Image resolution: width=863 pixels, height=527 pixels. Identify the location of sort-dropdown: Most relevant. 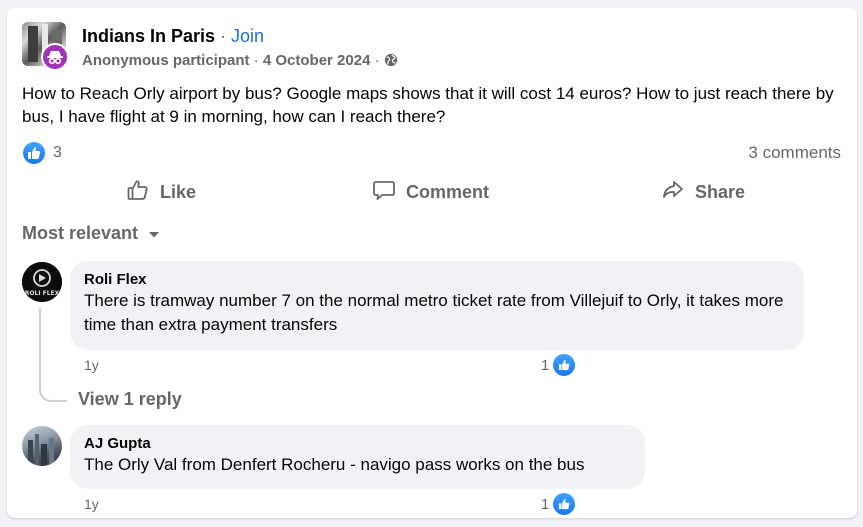
(91, 233).